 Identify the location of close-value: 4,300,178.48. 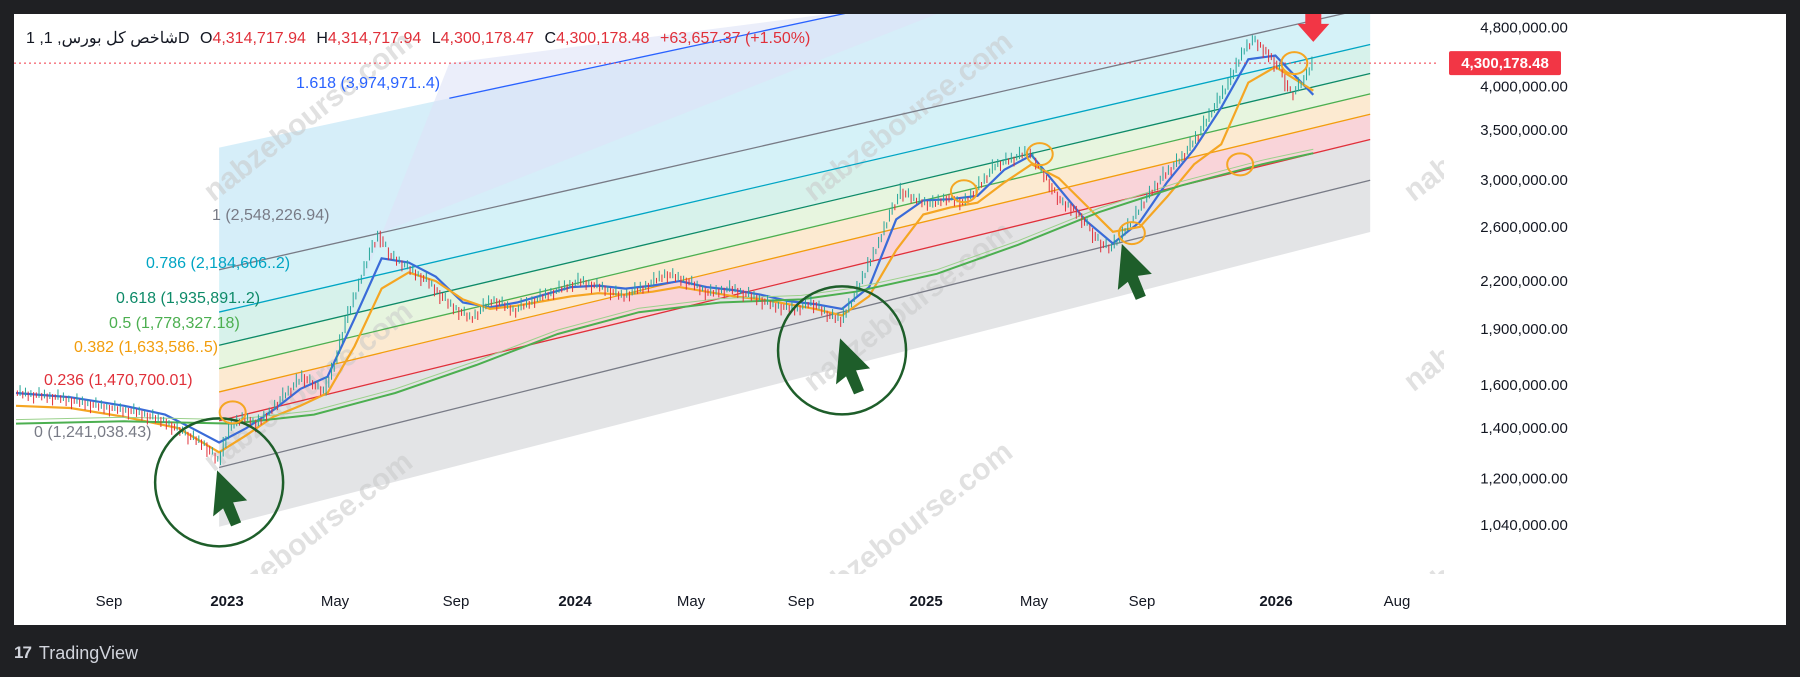
(603, 38).